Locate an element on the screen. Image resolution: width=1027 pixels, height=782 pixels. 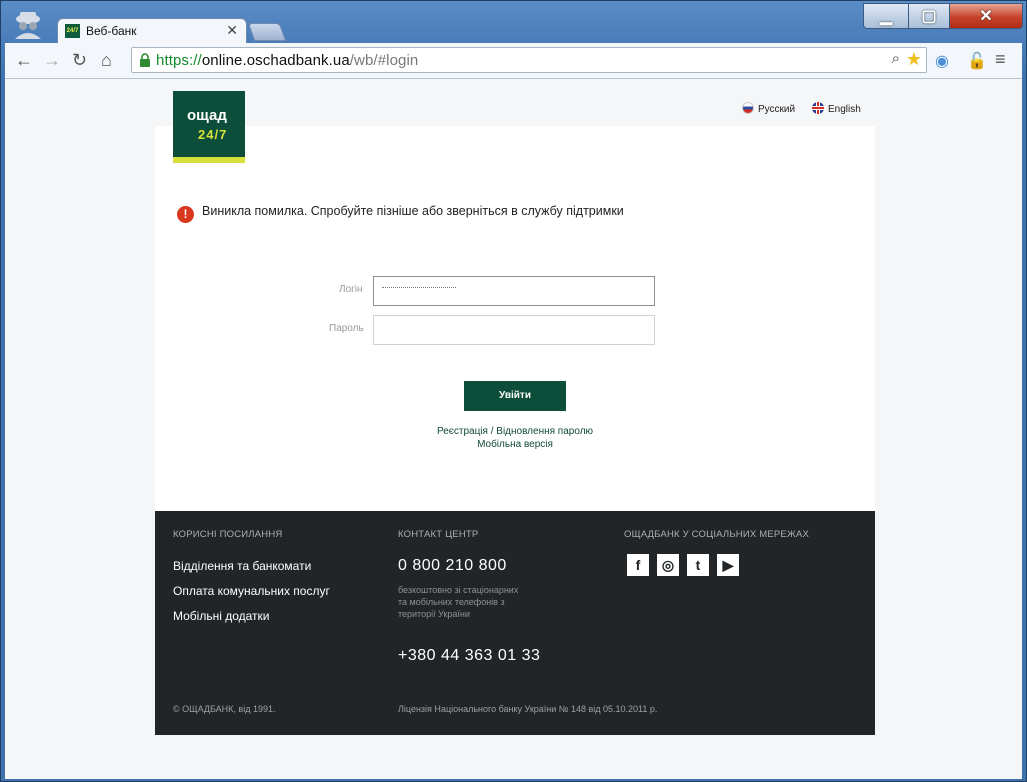
extension-icon: ◉ is located at coordinates (942, 61).